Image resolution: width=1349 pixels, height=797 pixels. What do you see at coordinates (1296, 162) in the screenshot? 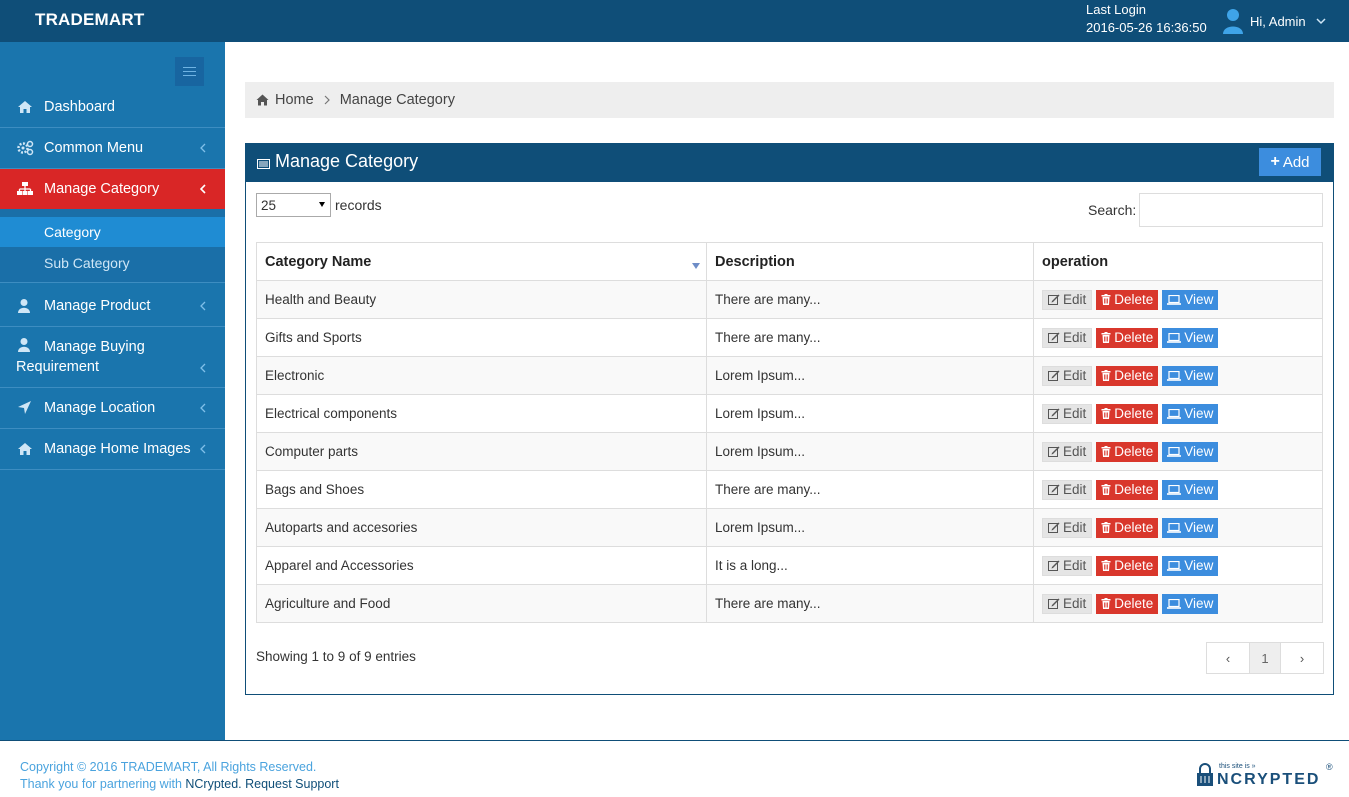
I see `add-button-label: Add` at bounding box center [1296, 162].